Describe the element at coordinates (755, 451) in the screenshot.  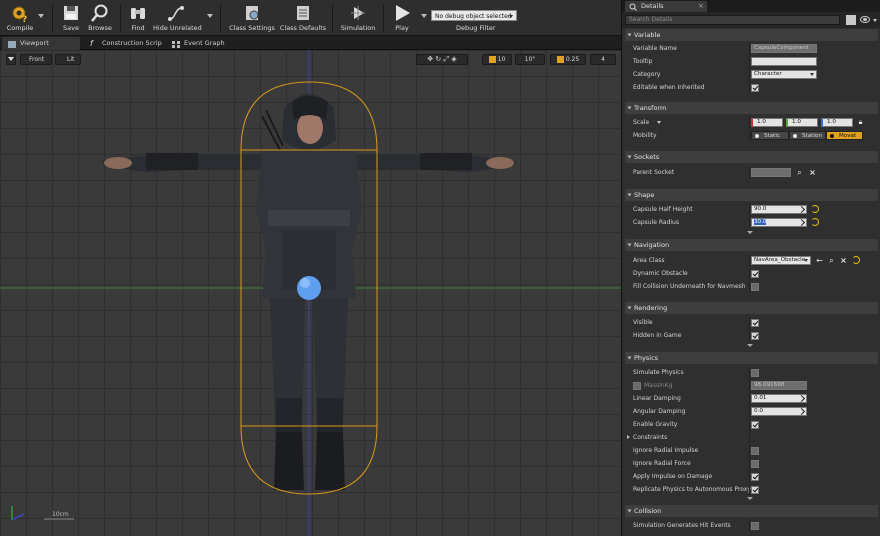
I see `ignore-radial-impulse-checkbox` at that location.